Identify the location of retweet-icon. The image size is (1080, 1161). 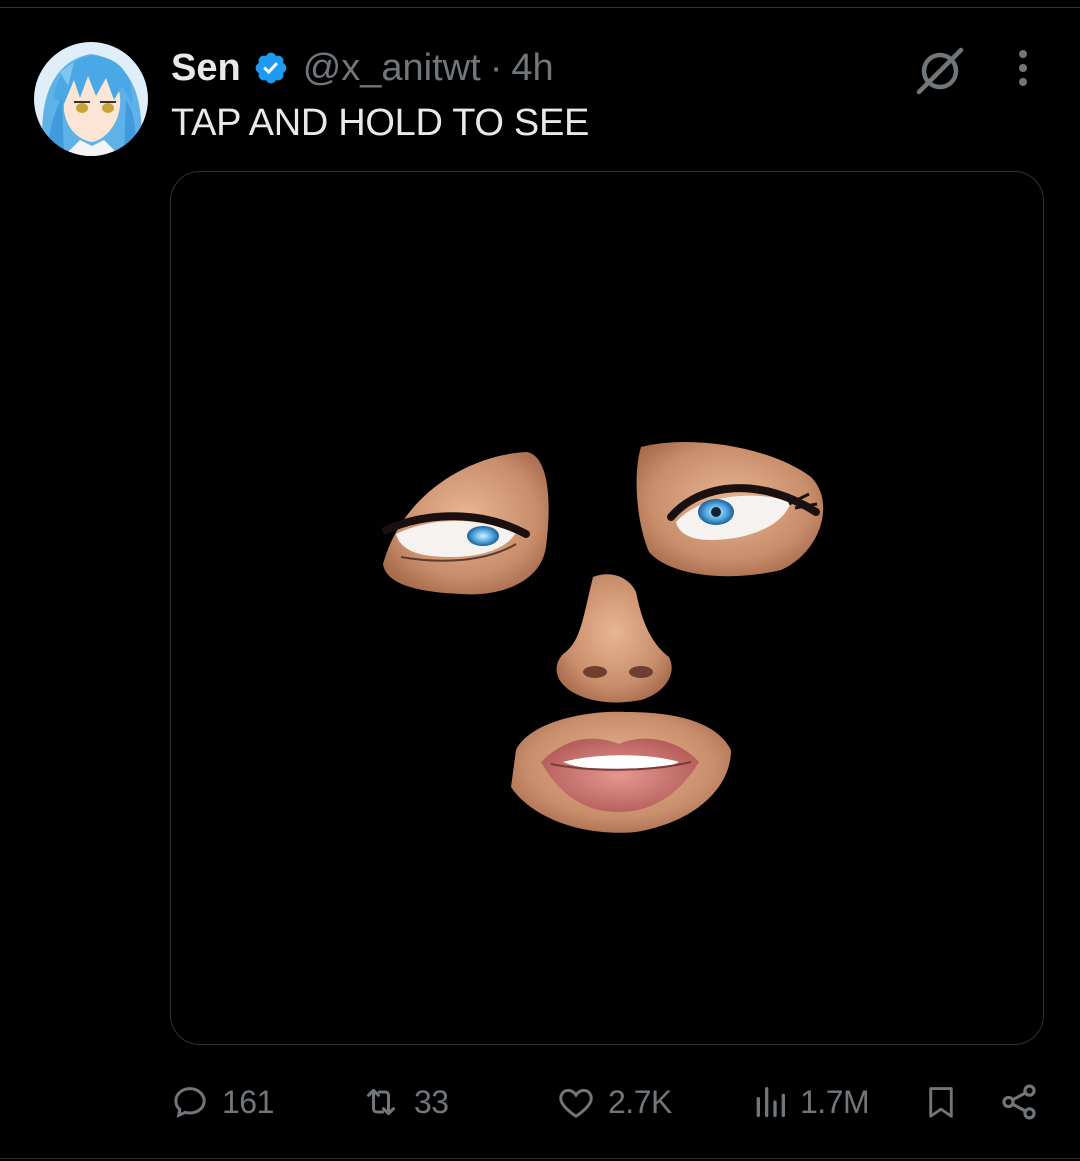
(381, 1102).